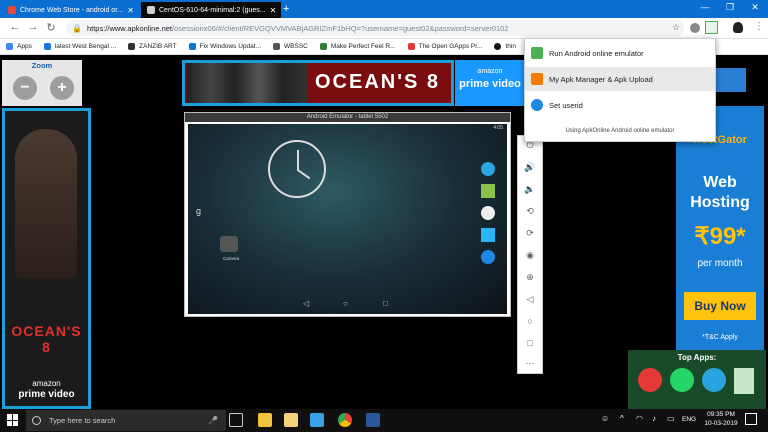  Describe the element at coordinates (505, 46) in the screenshot. I see `bookmark-item: thin` at that location.